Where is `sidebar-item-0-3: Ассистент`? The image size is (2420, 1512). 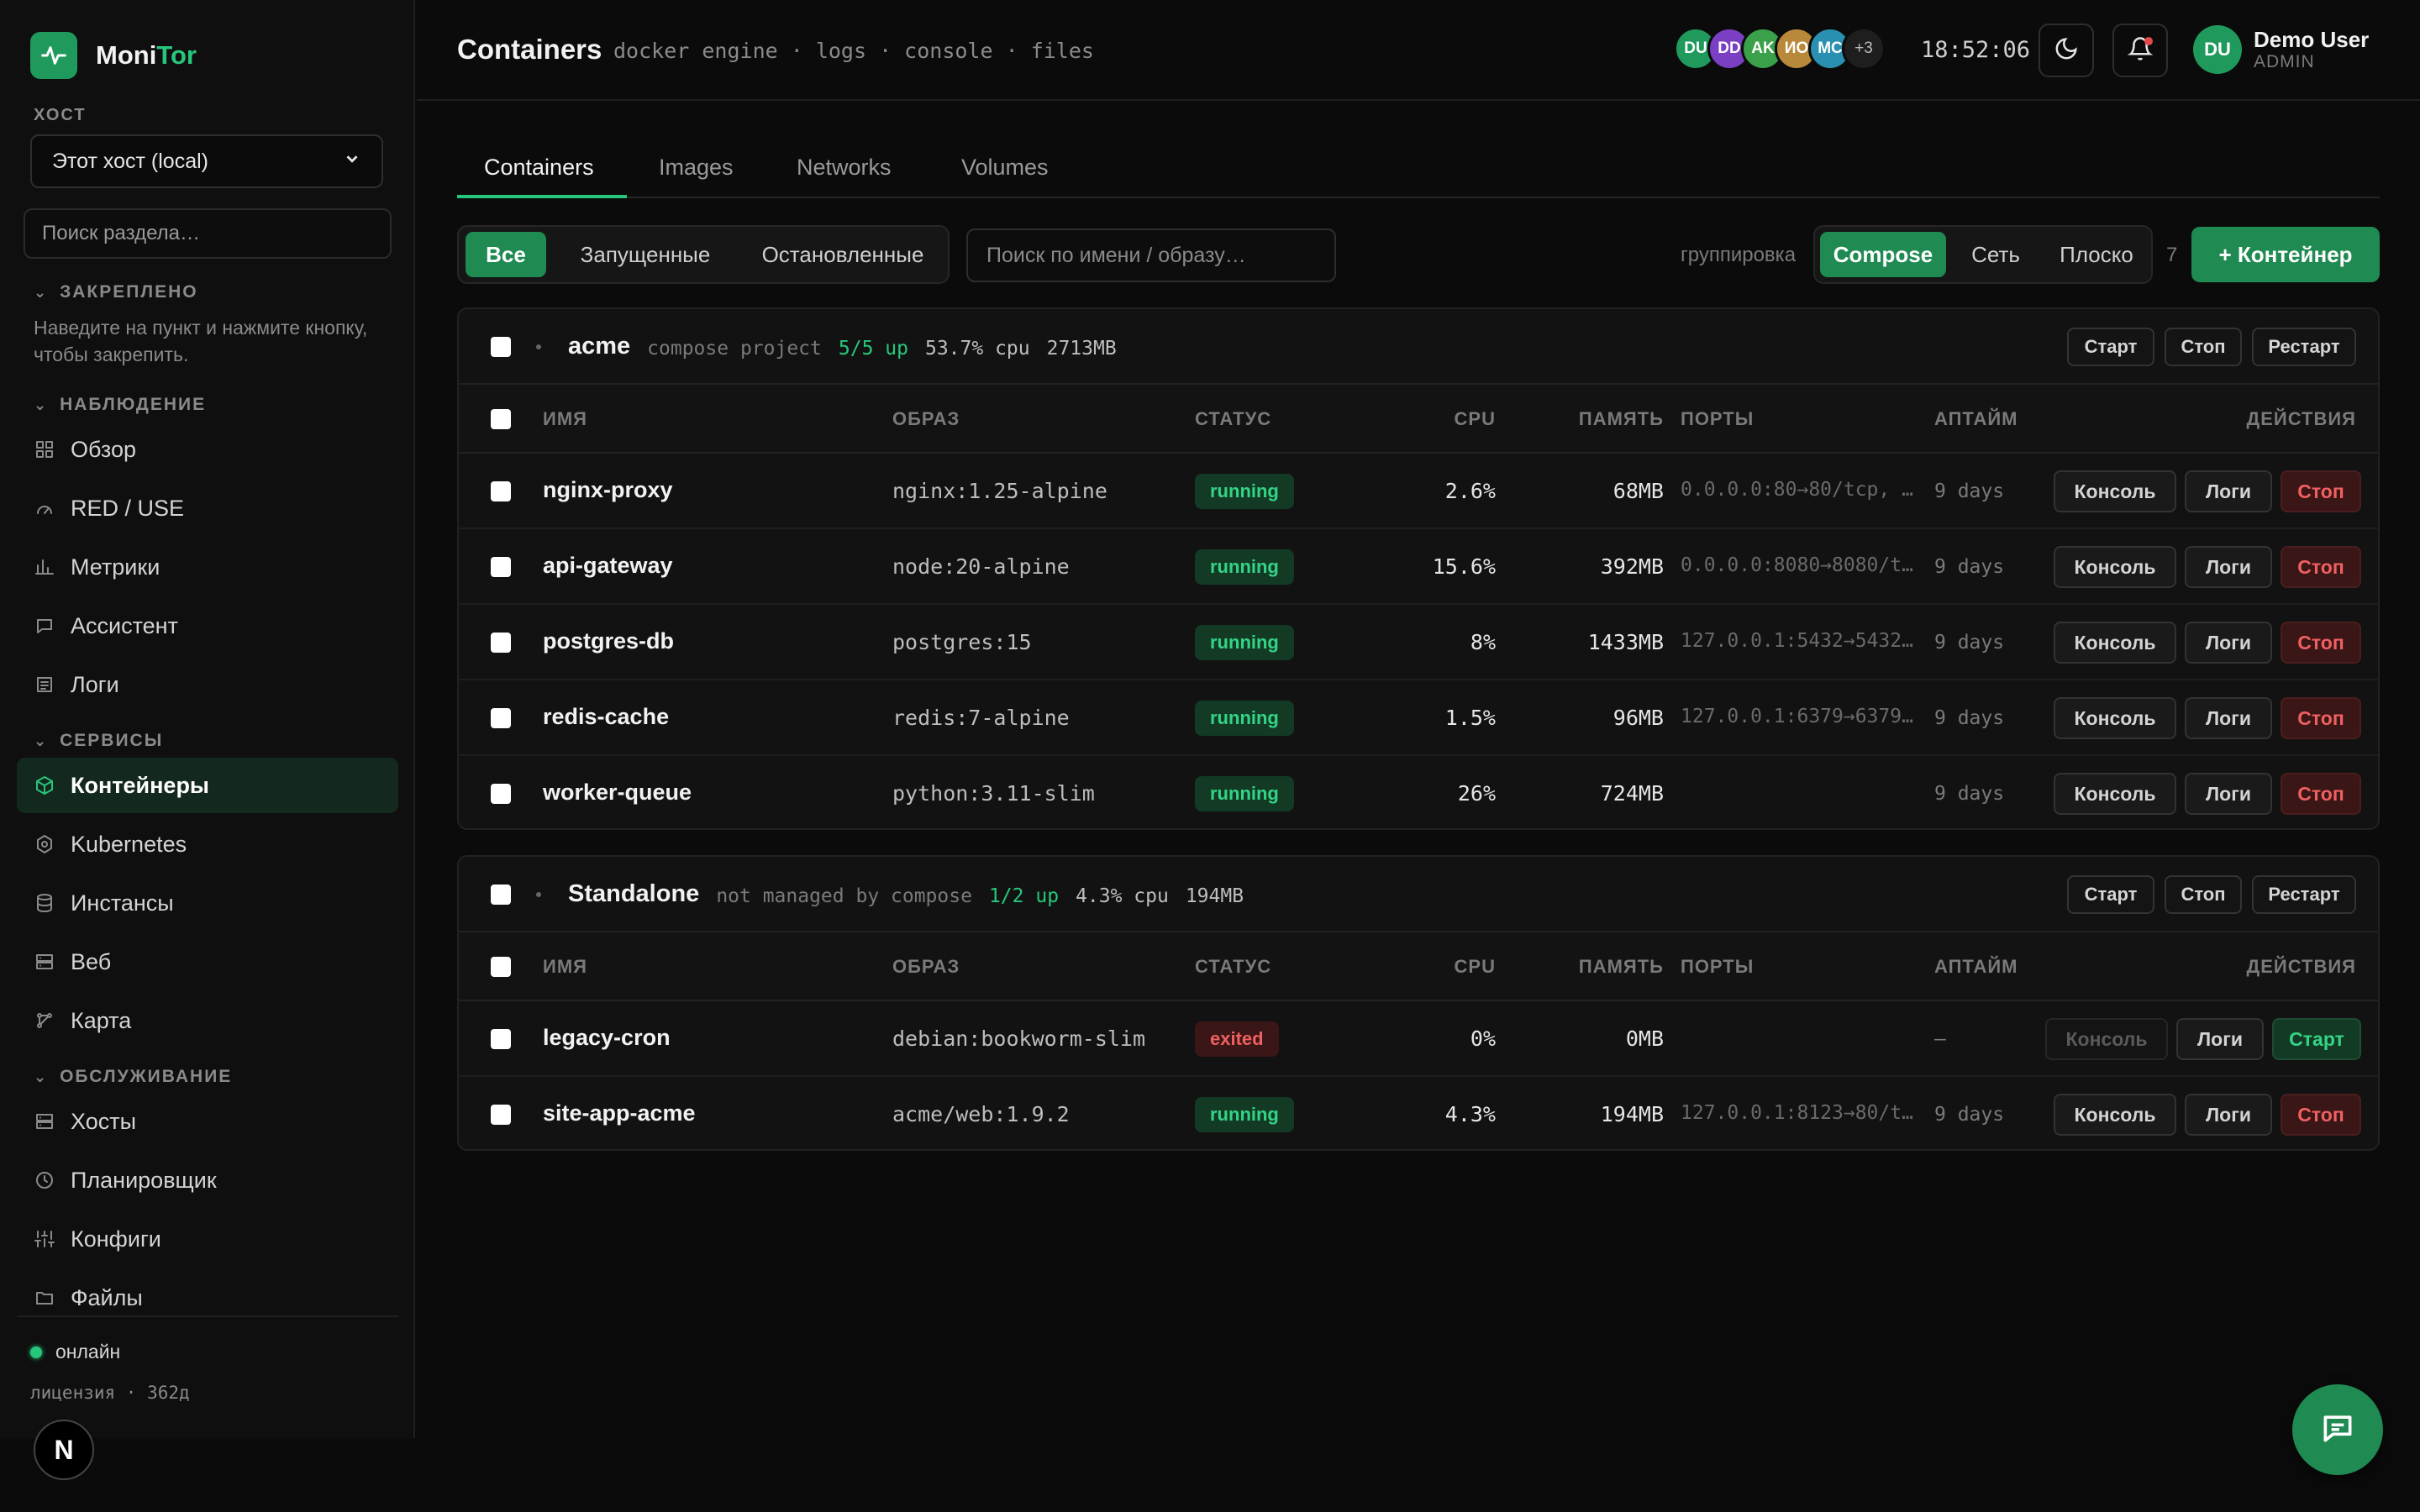 sidebar-item-0-3: Ассистент is located at coordinates (207, 626).